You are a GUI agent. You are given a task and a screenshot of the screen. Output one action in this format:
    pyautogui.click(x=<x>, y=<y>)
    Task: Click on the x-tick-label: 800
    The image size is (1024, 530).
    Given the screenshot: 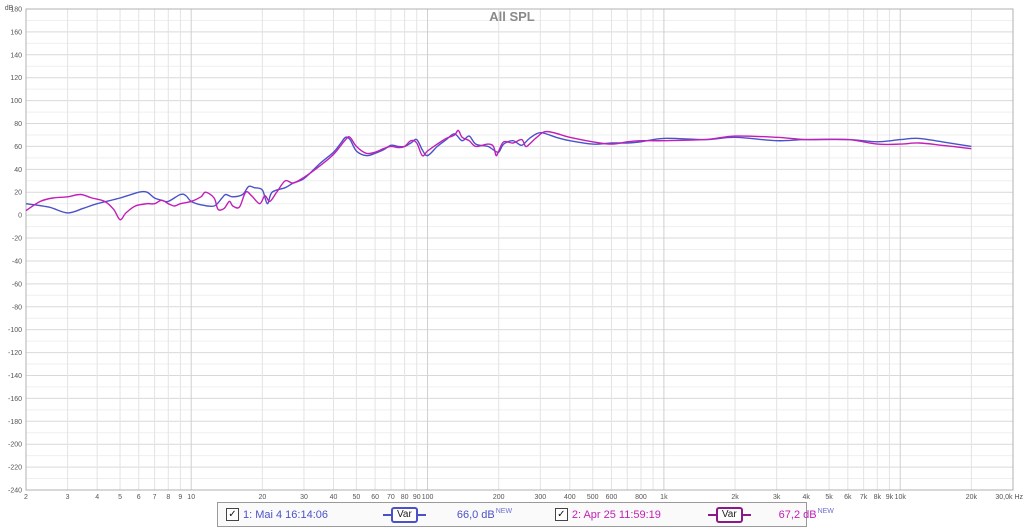 What is the action you would take?
    pyautogui.click(x=641, y=497)
    